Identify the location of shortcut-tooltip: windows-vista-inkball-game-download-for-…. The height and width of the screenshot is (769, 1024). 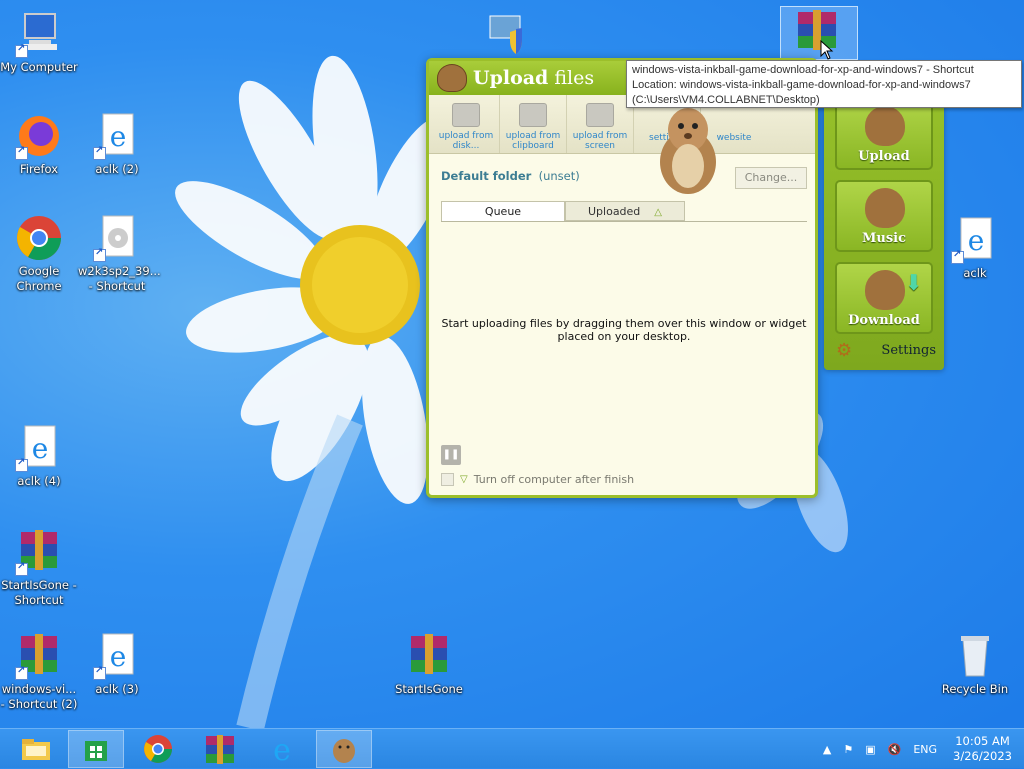
(824, 84).